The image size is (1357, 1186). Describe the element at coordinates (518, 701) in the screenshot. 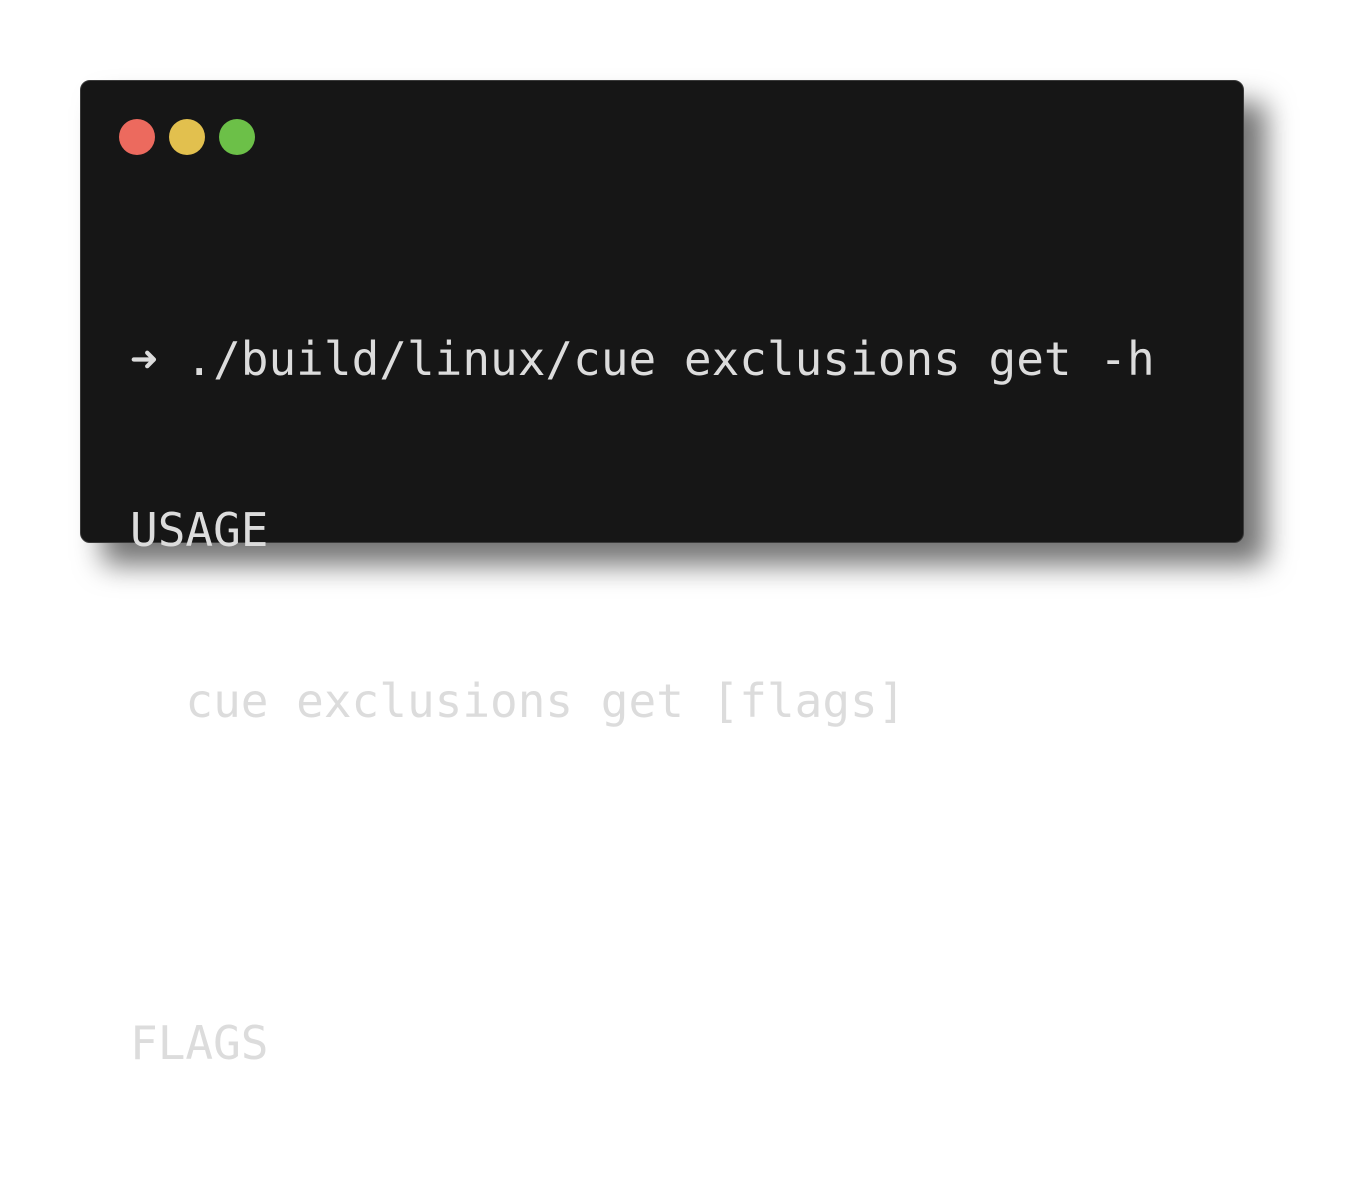

I see `output-line: cue exclusions get [flags]` at that location.